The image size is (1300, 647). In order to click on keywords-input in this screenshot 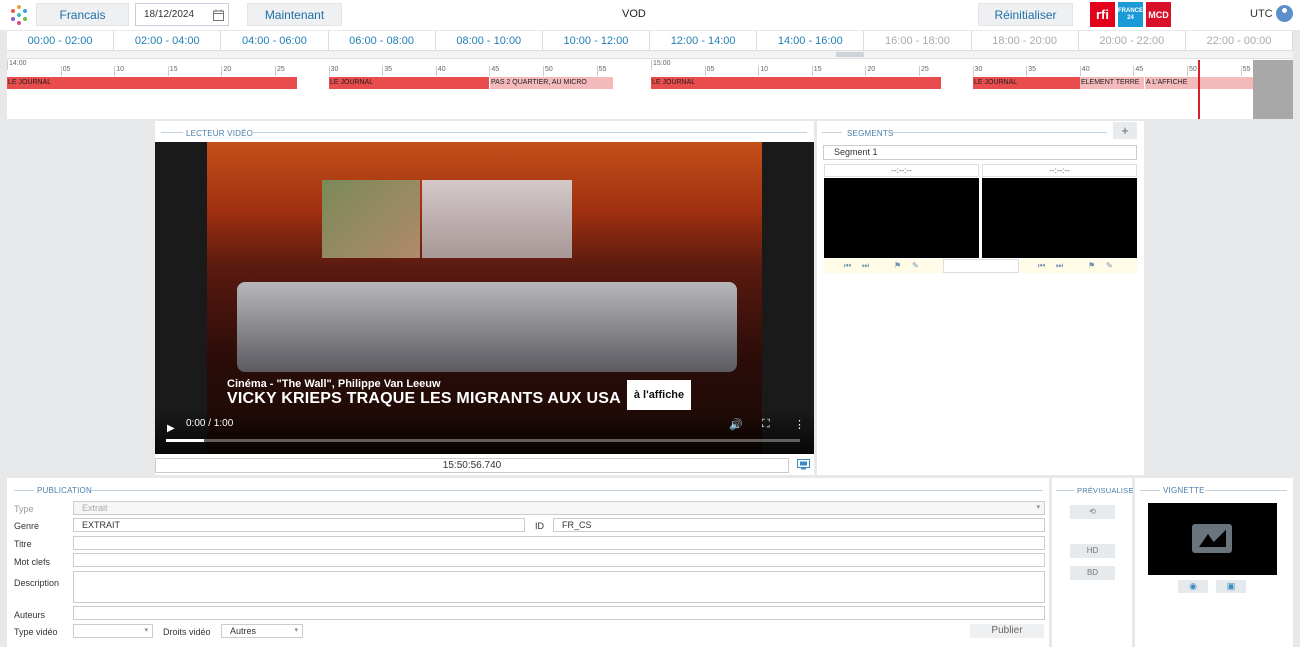, I will do `click(559, 560)`.